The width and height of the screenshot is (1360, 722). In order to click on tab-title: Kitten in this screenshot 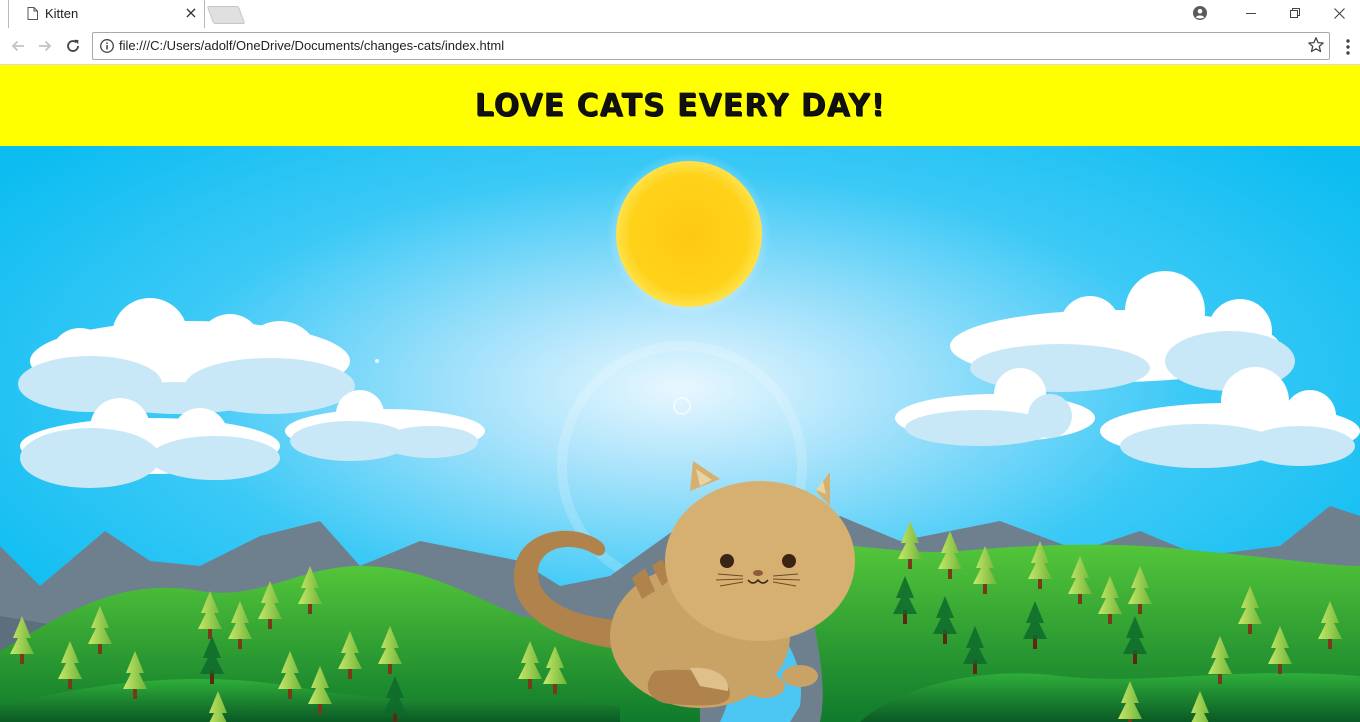, I will do `click(62, 13)`.